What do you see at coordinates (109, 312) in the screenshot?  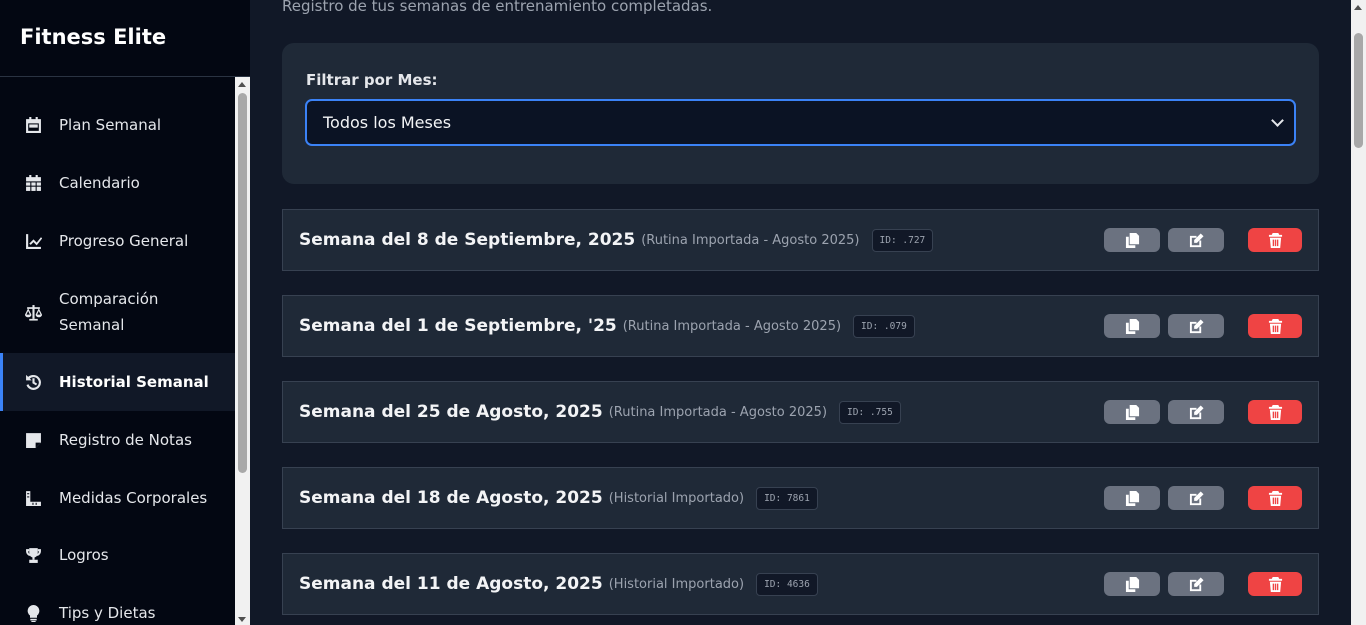 I see `sidebar-item-label: Comparación Semanal` at bounding box center [109, 312].